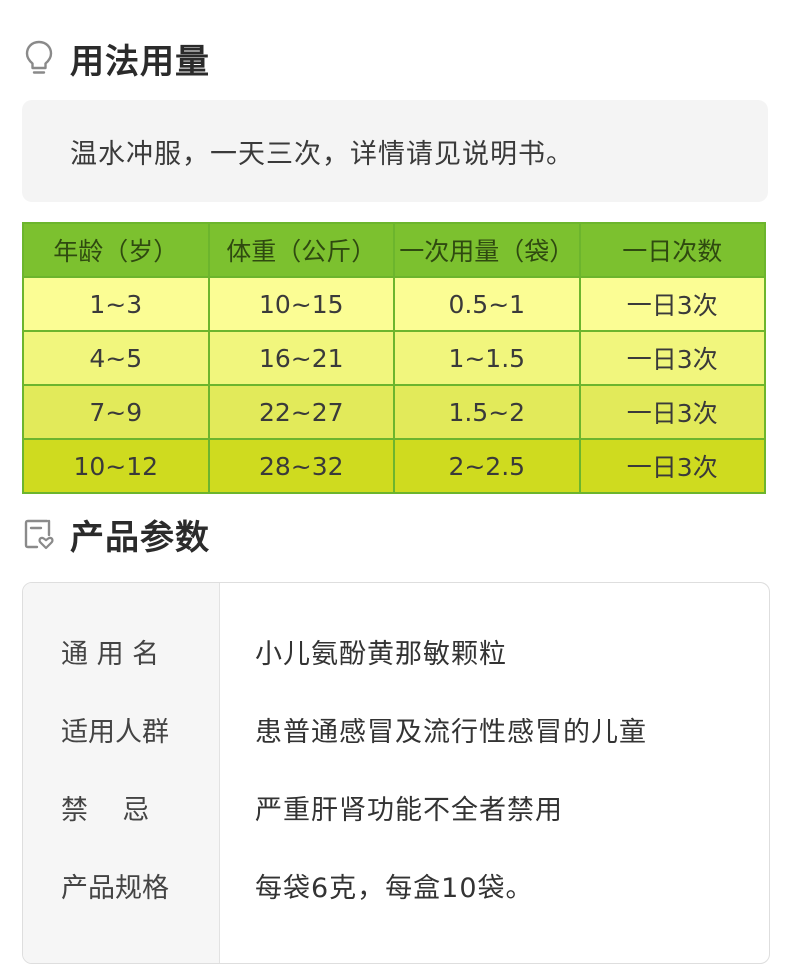  I want to click on lightbulb-icon, so click(39, 58).